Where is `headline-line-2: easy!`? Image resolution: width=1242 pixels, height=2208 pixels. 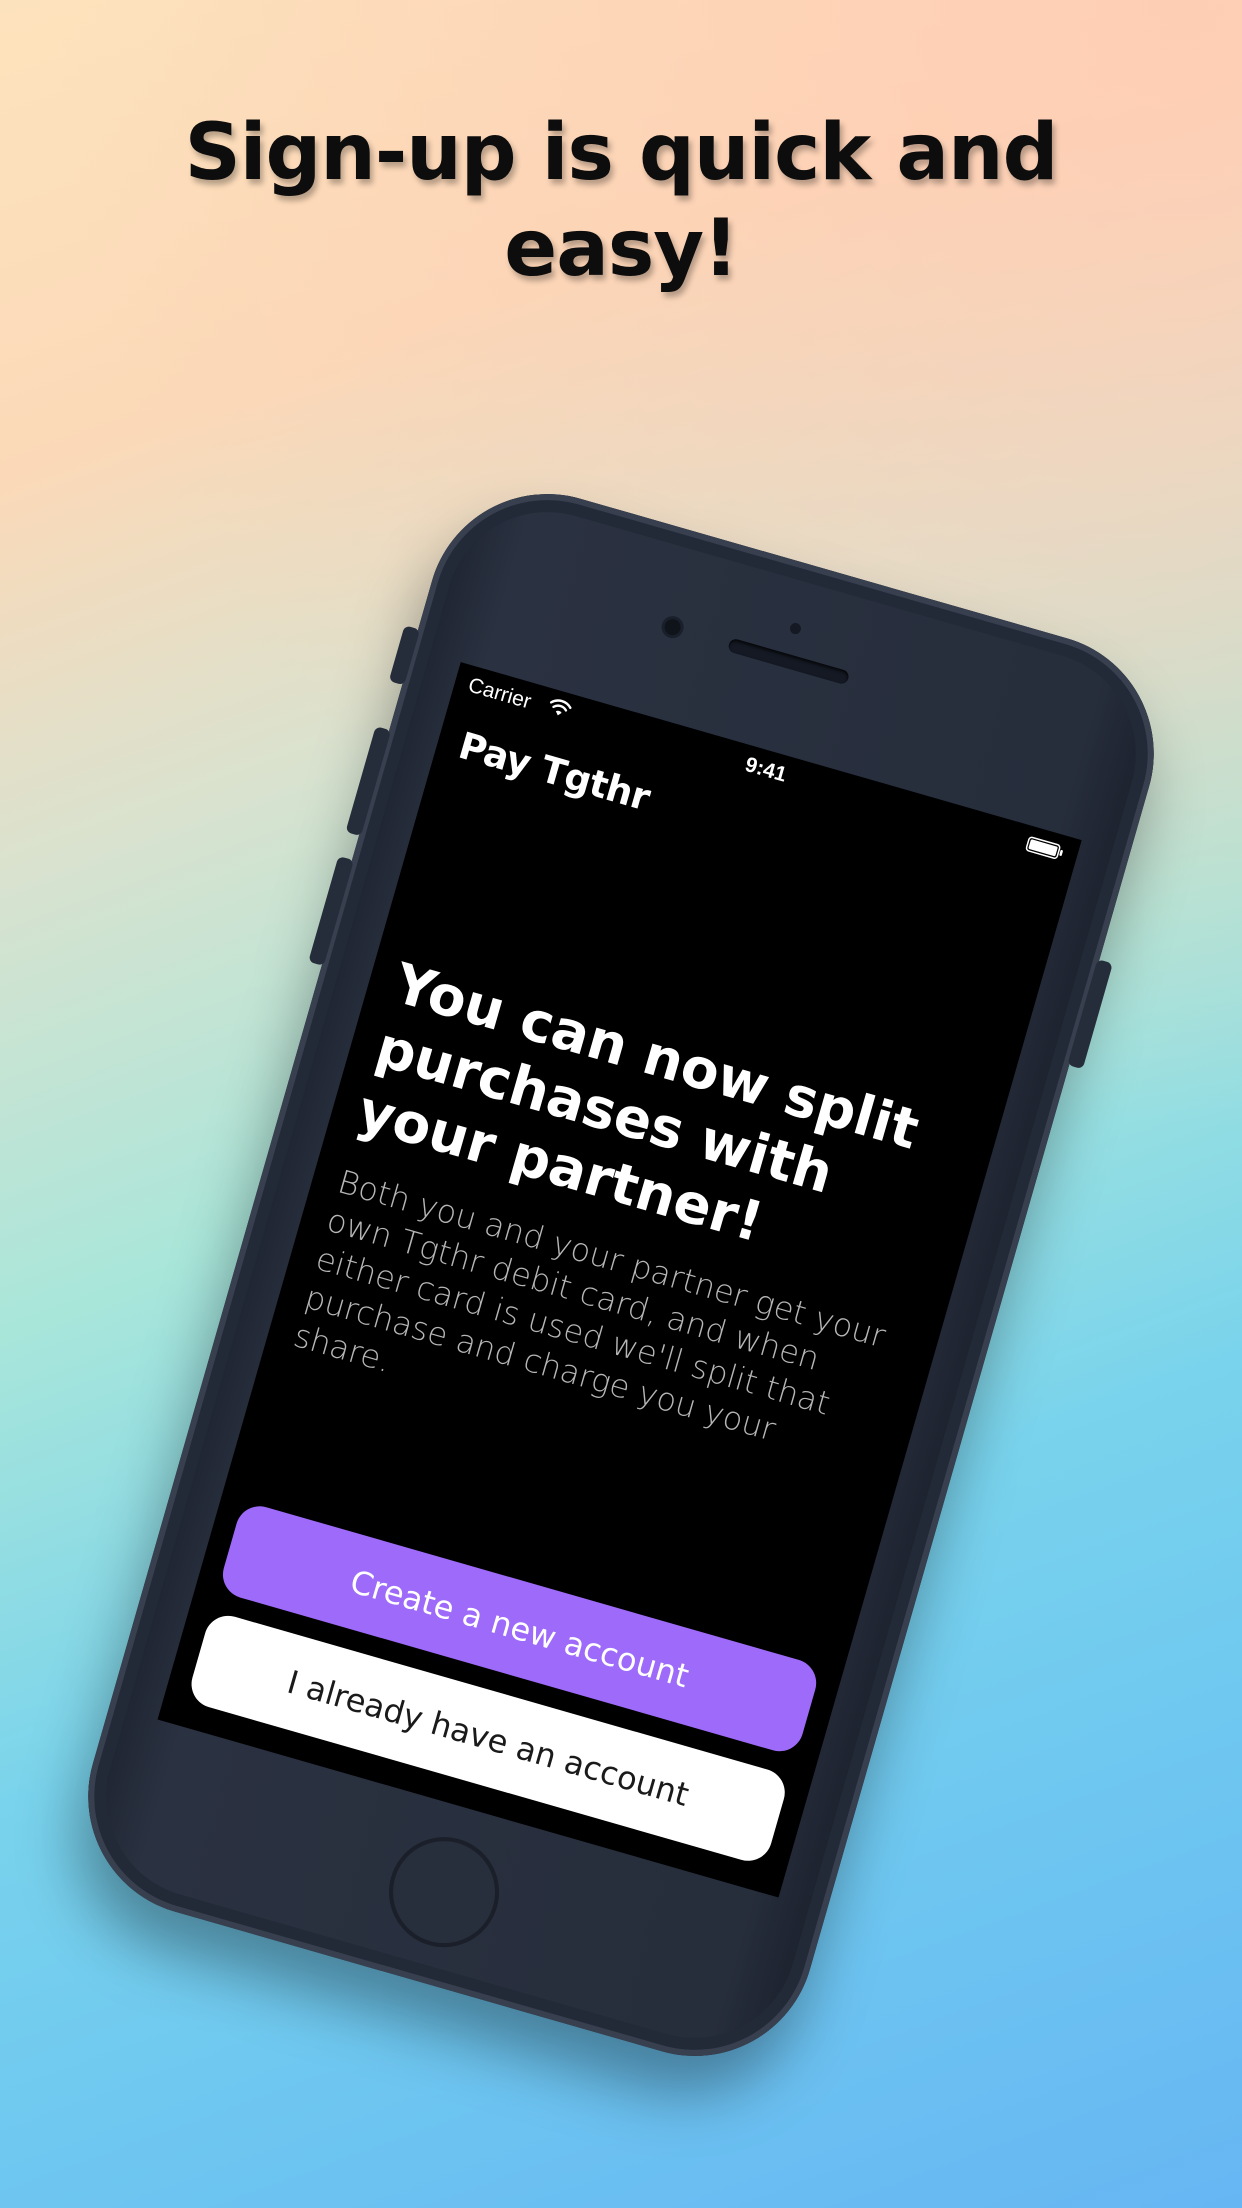 headline-line-2: easy! is located at coordinates (621, 249).